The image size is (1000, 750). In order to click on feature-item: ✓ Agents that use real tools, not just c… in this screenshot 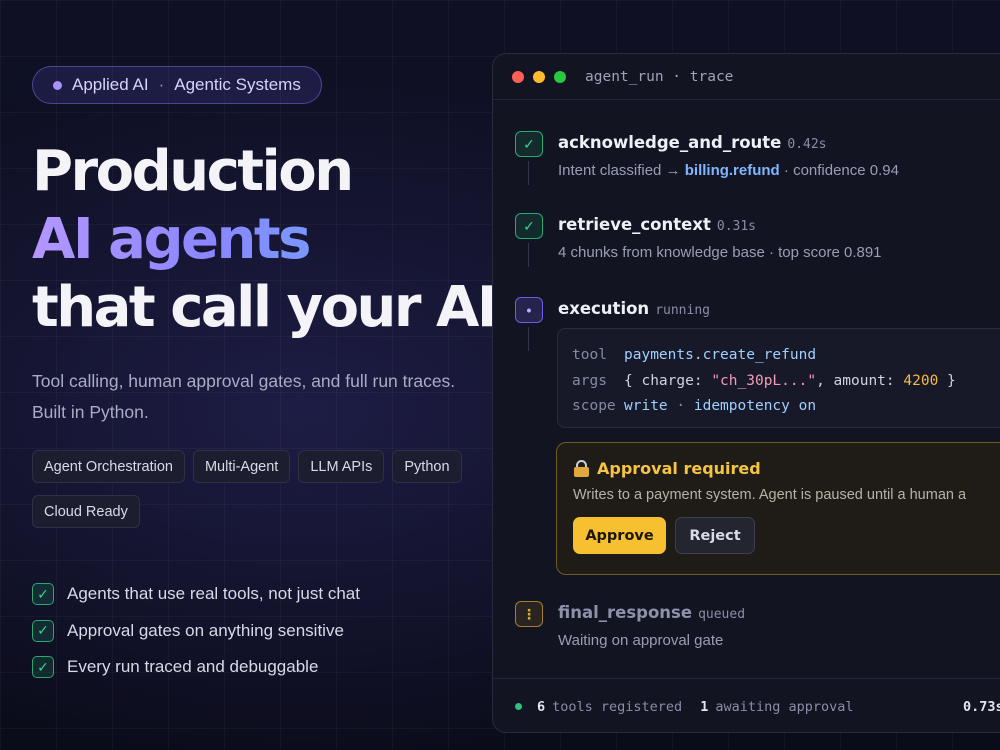, I will do `click(257, 594)`.